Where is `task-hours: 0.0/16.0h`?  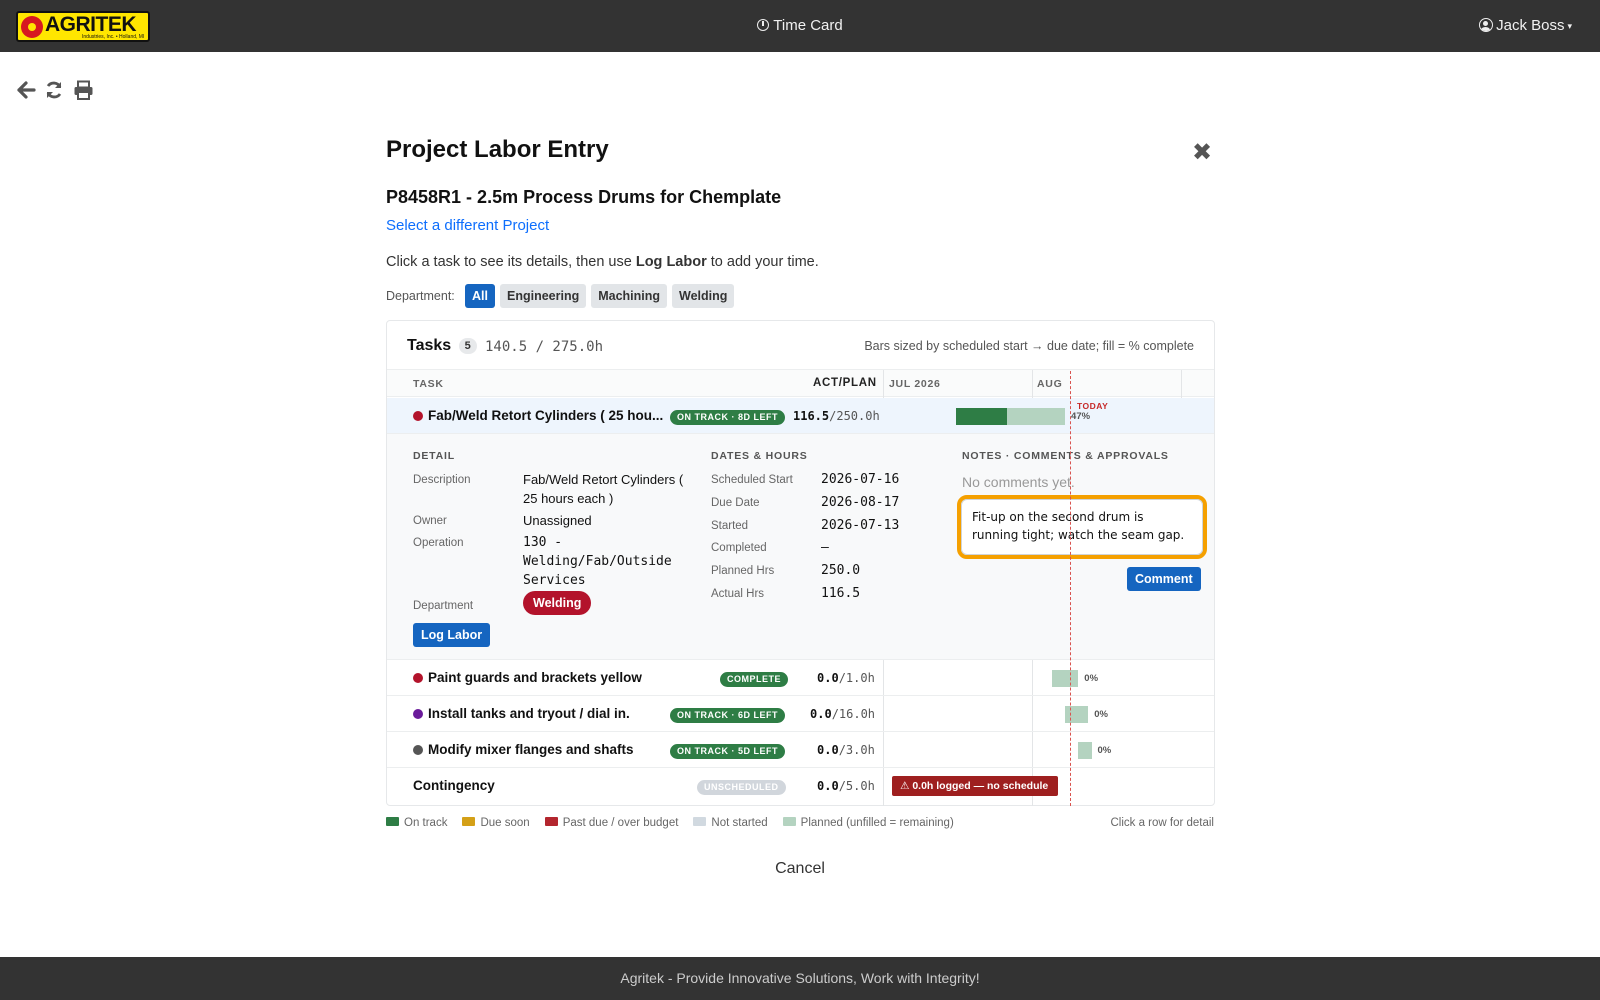
task-hours: 0.0/16.0h is located at coordinates (842, 714).